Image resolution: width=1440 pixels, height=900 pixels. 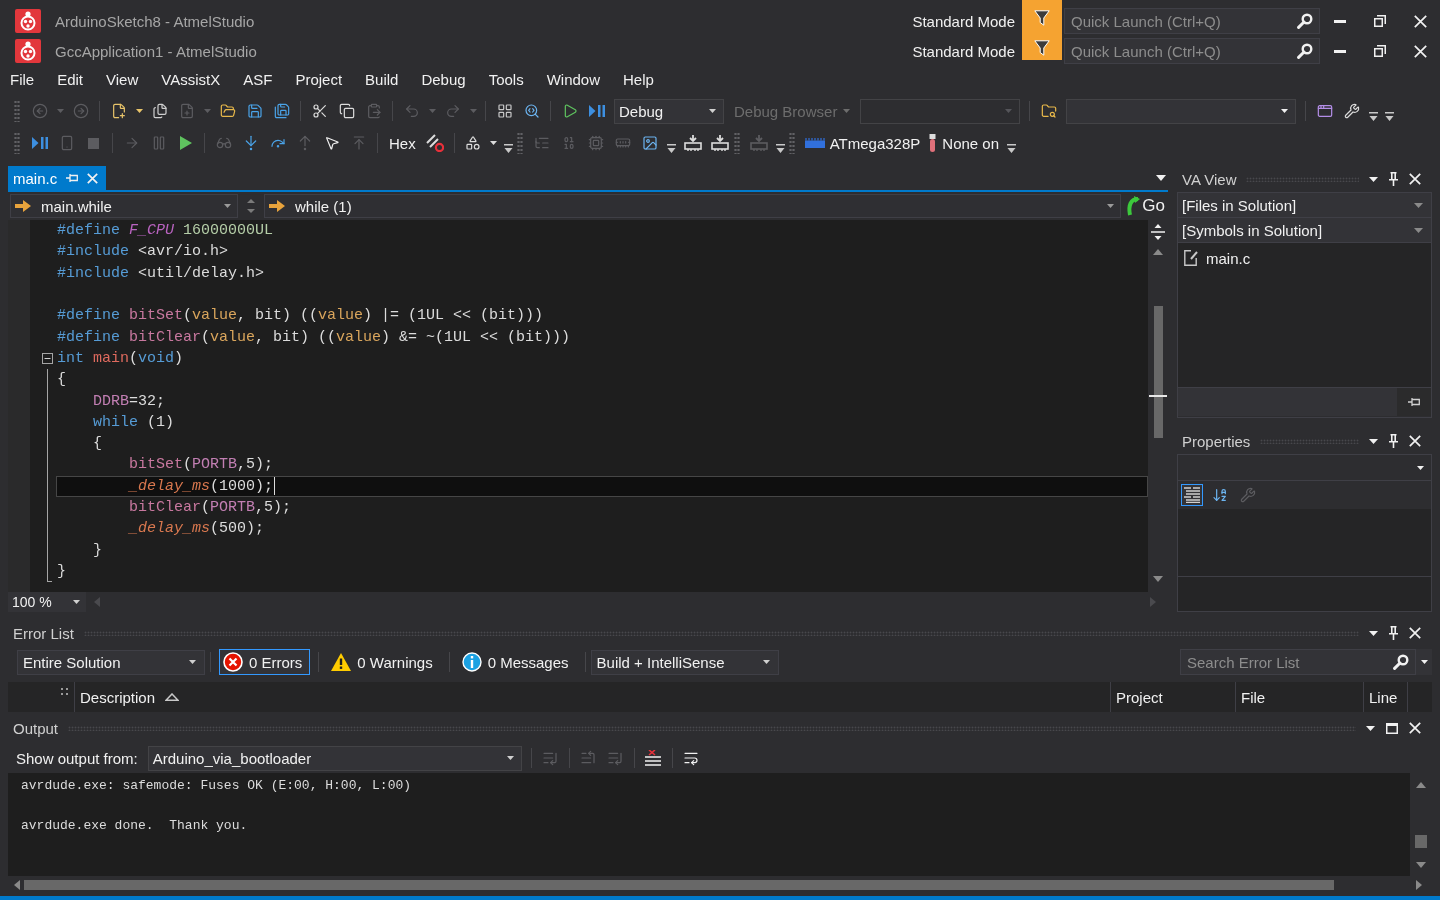 What do you see at coordinates (504, 111) in the screenshot?
I see `grid-icon` at bounding box center [504, 111].